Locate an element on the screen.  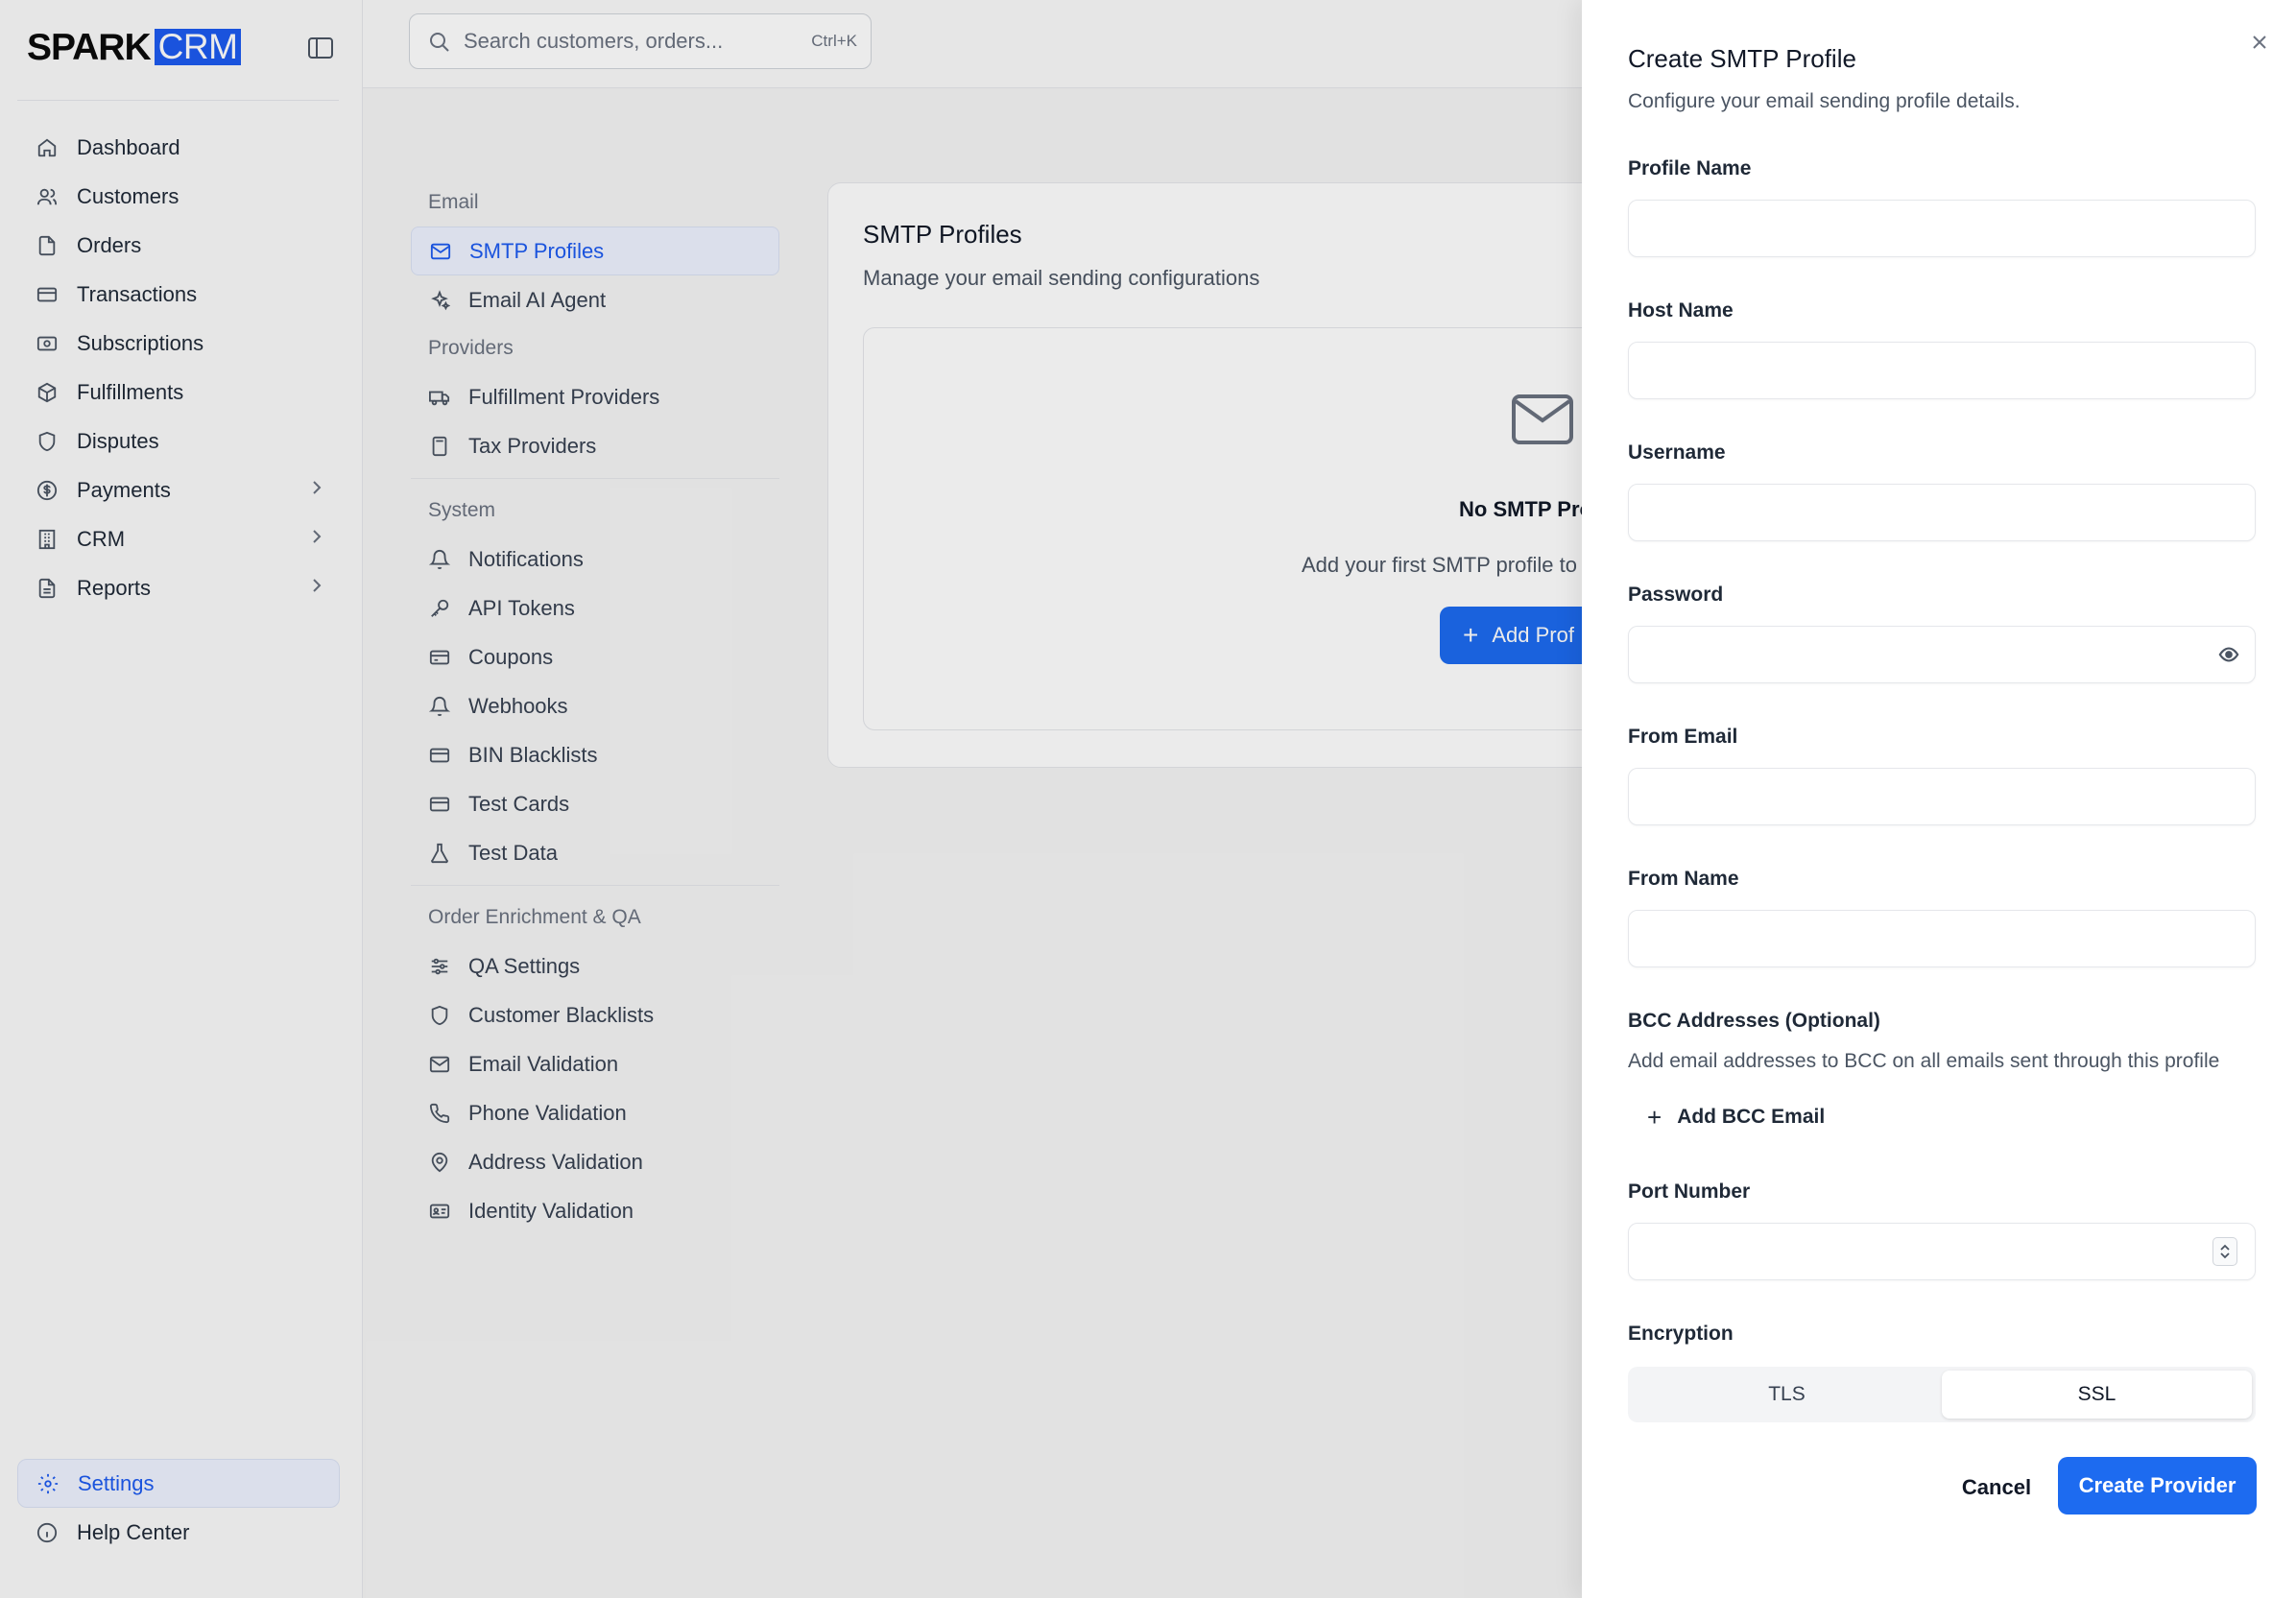
port-number-label: Port Number is located at coordinates (1690, 1192).